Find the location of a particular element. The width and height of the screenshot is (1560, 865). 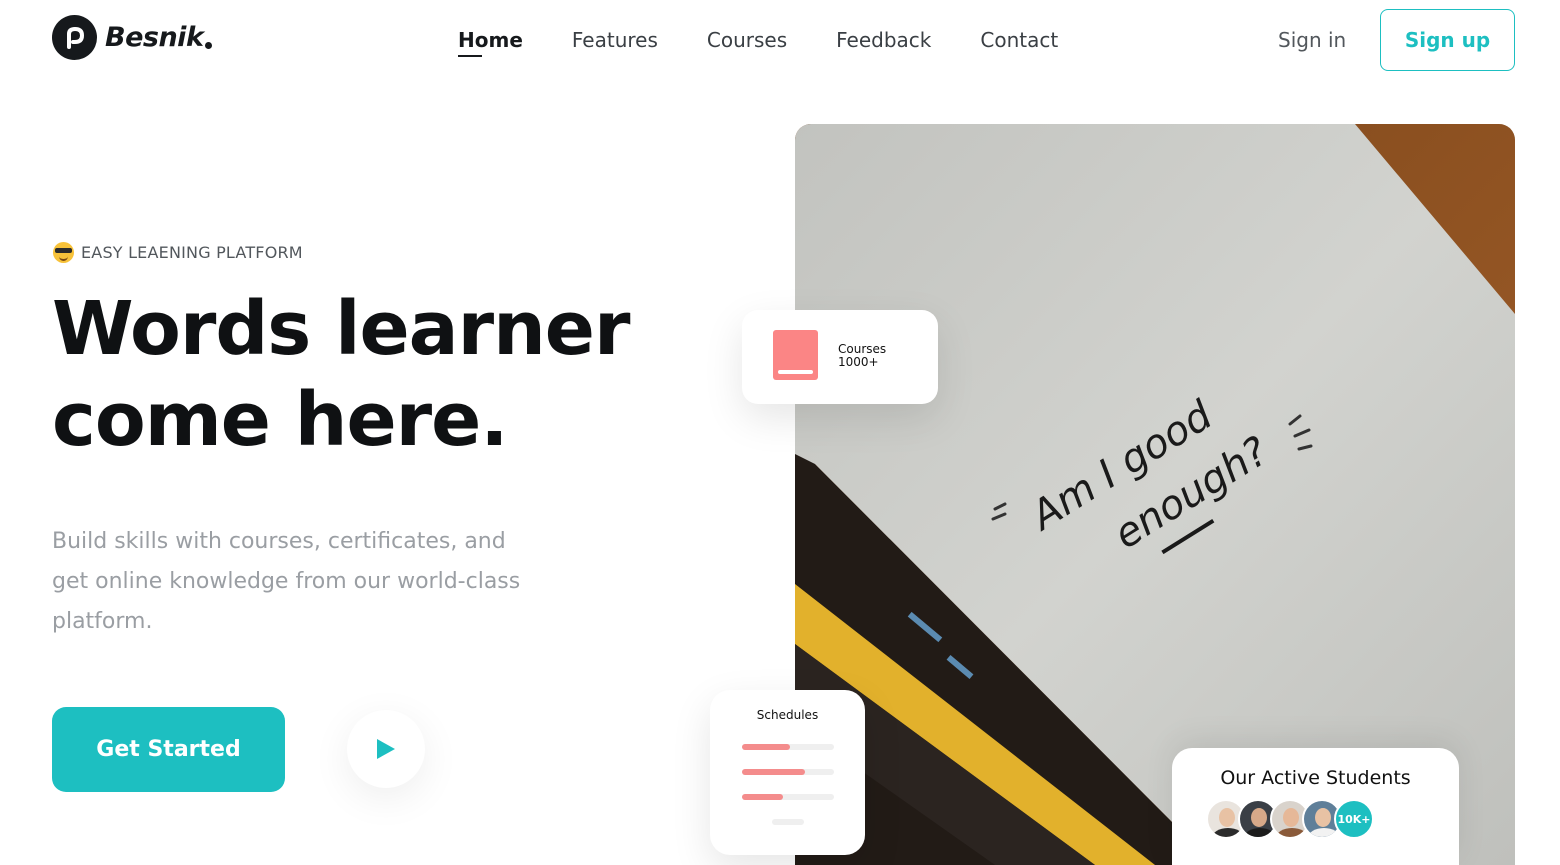

nav-feedback: Feedback is located at coordinates (883, 40).